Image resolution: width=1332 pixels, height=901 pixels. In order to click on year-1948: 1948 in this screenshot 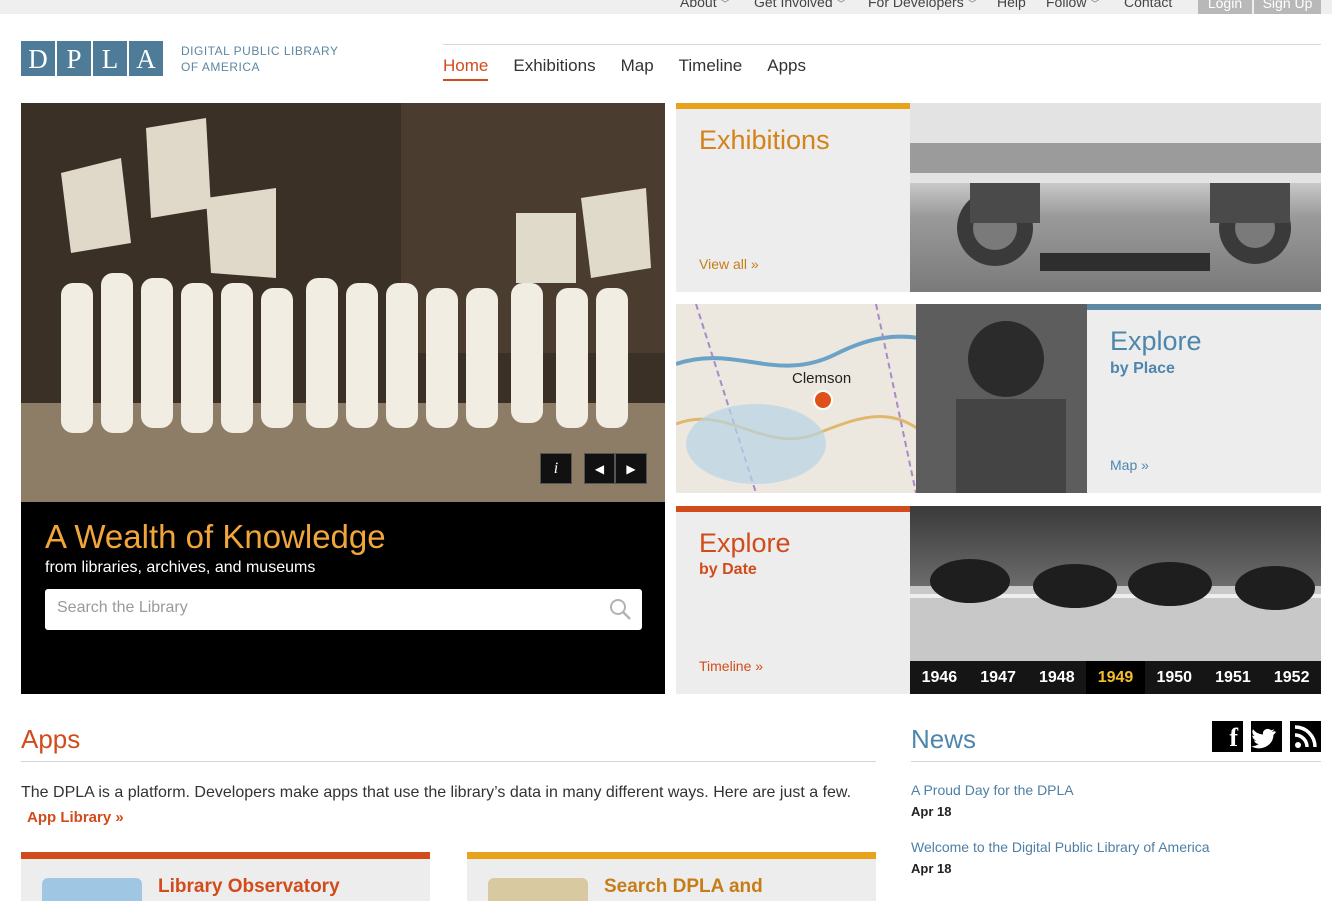, I will do `click(1056, 677)`.